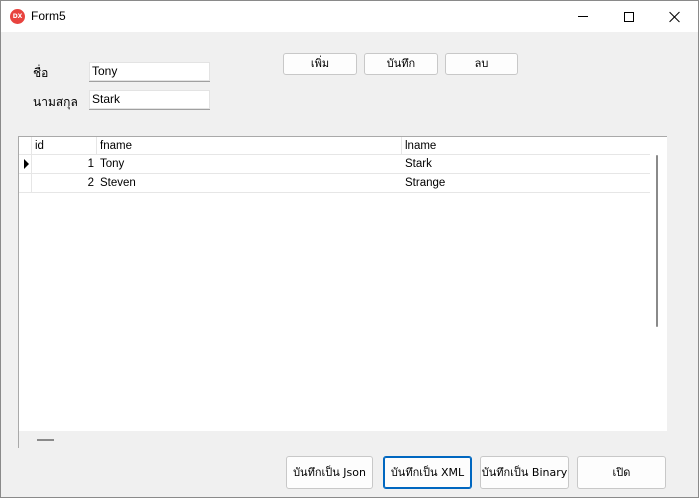 Image resolution: width=699 pixels, height=498 pixels. Describe the element at coordinates (25, 146) in the screenshot. I see `header-indicator-cell` at that location.